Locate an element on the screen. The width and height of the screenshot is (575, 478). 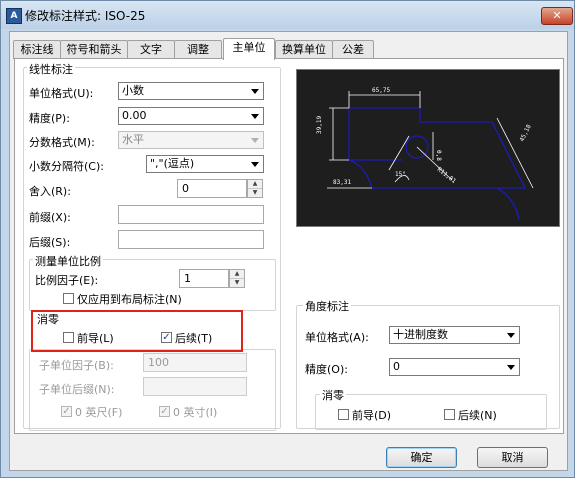
zero-feet-checkbox: ✓ is located at coordinates (66, 411).